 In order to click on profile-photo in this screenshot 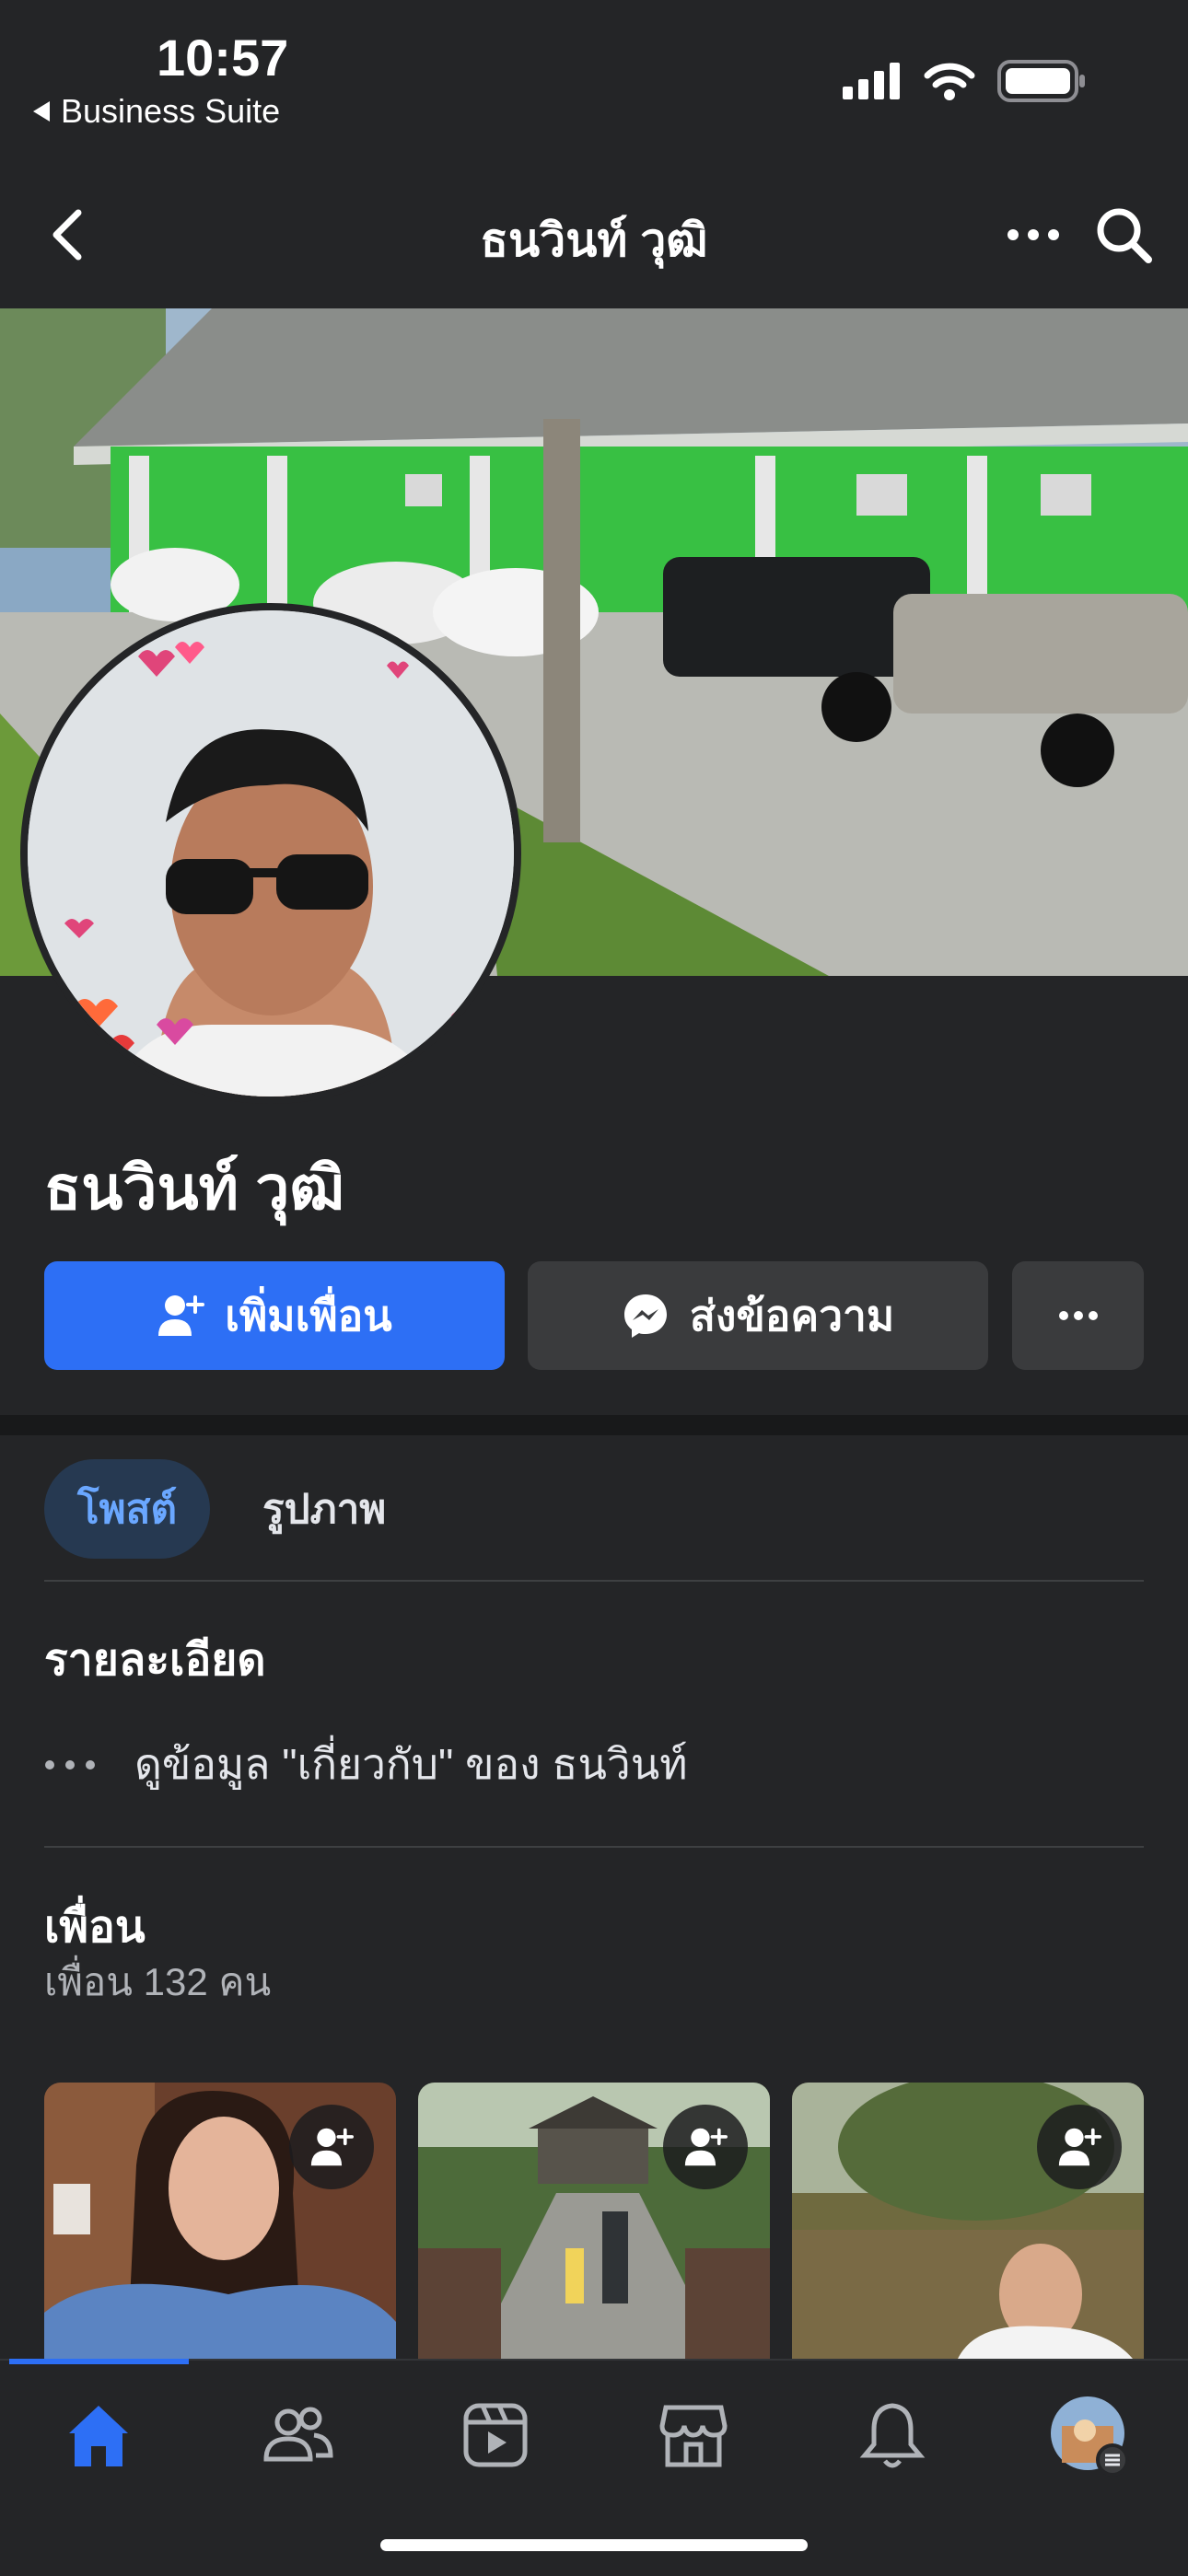, I will do `click(270, 853)`.